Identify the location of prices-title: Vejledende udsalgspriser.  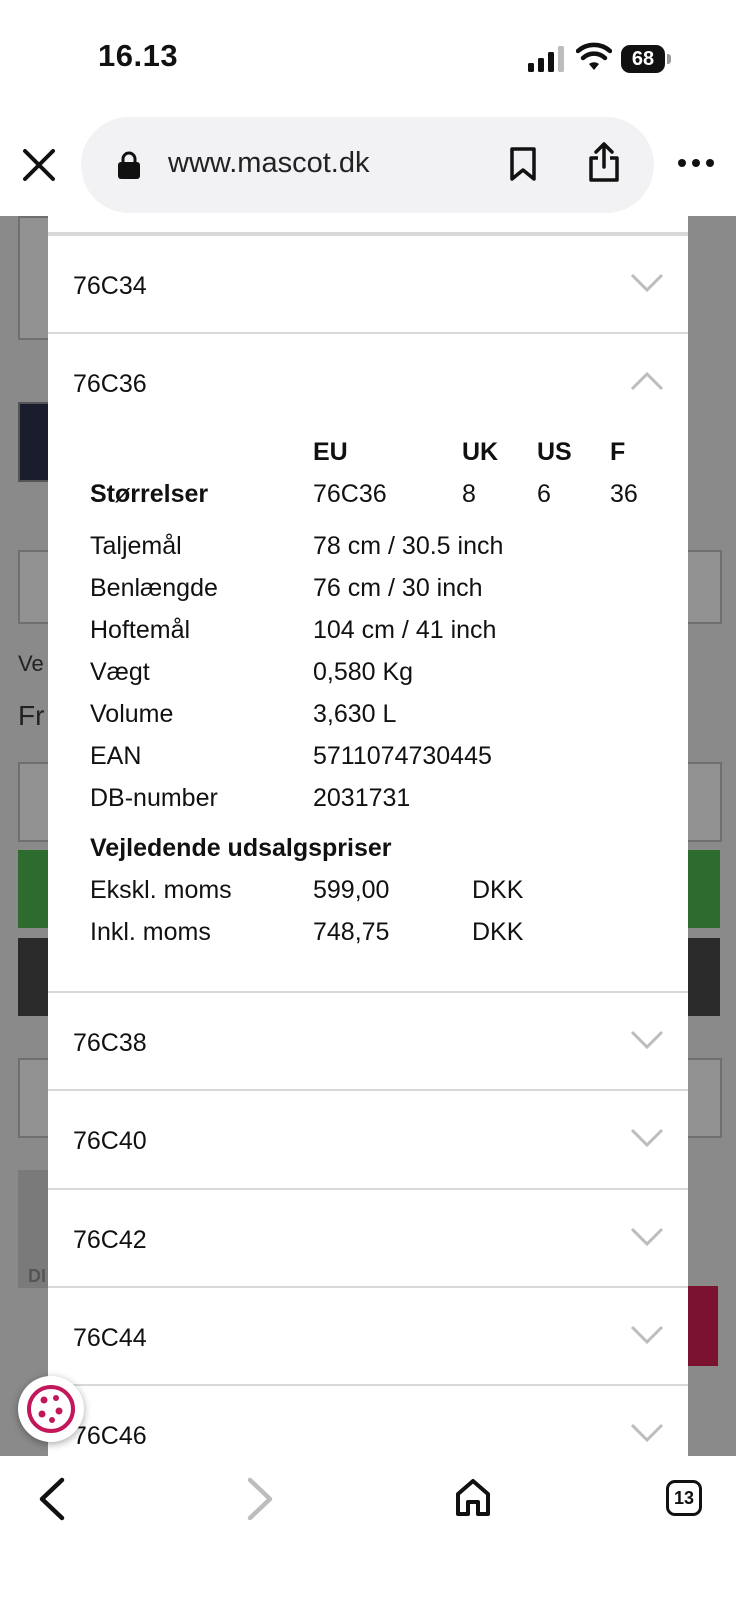
(241, 848).